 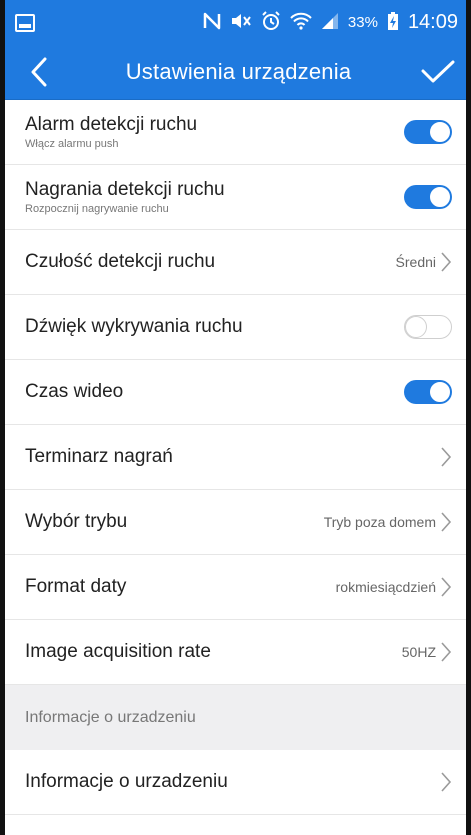 What do you see at coordinates (362, 22) in the screenshot?
I see `battery-percent: 33%` at bounding box center [362, 22].